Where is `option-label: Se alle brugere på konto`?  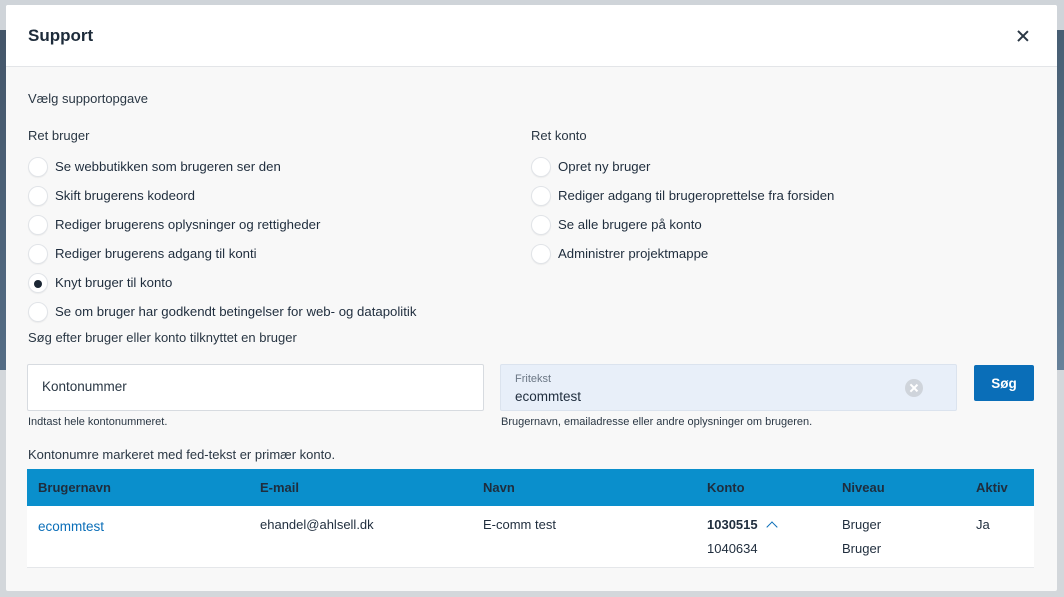 option-label: Se alle brugere på konto is located at coordinates (630, 224).